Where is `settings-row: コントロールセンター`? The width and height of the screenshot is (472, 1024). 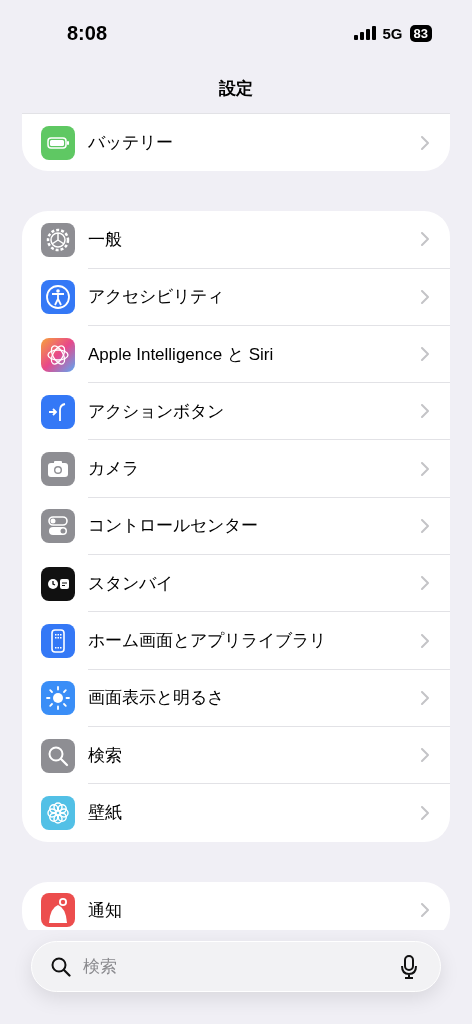
settings-row: コントロールセンター is located at coordinates (236, 526).